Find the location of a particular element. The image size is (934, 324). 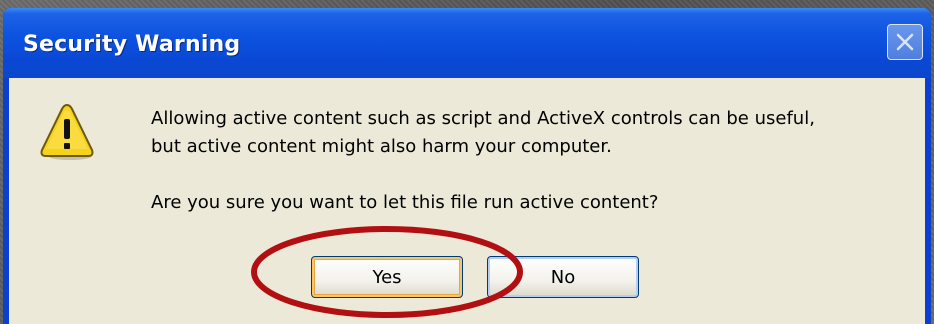

close-button is located at coordinates (905, 42).